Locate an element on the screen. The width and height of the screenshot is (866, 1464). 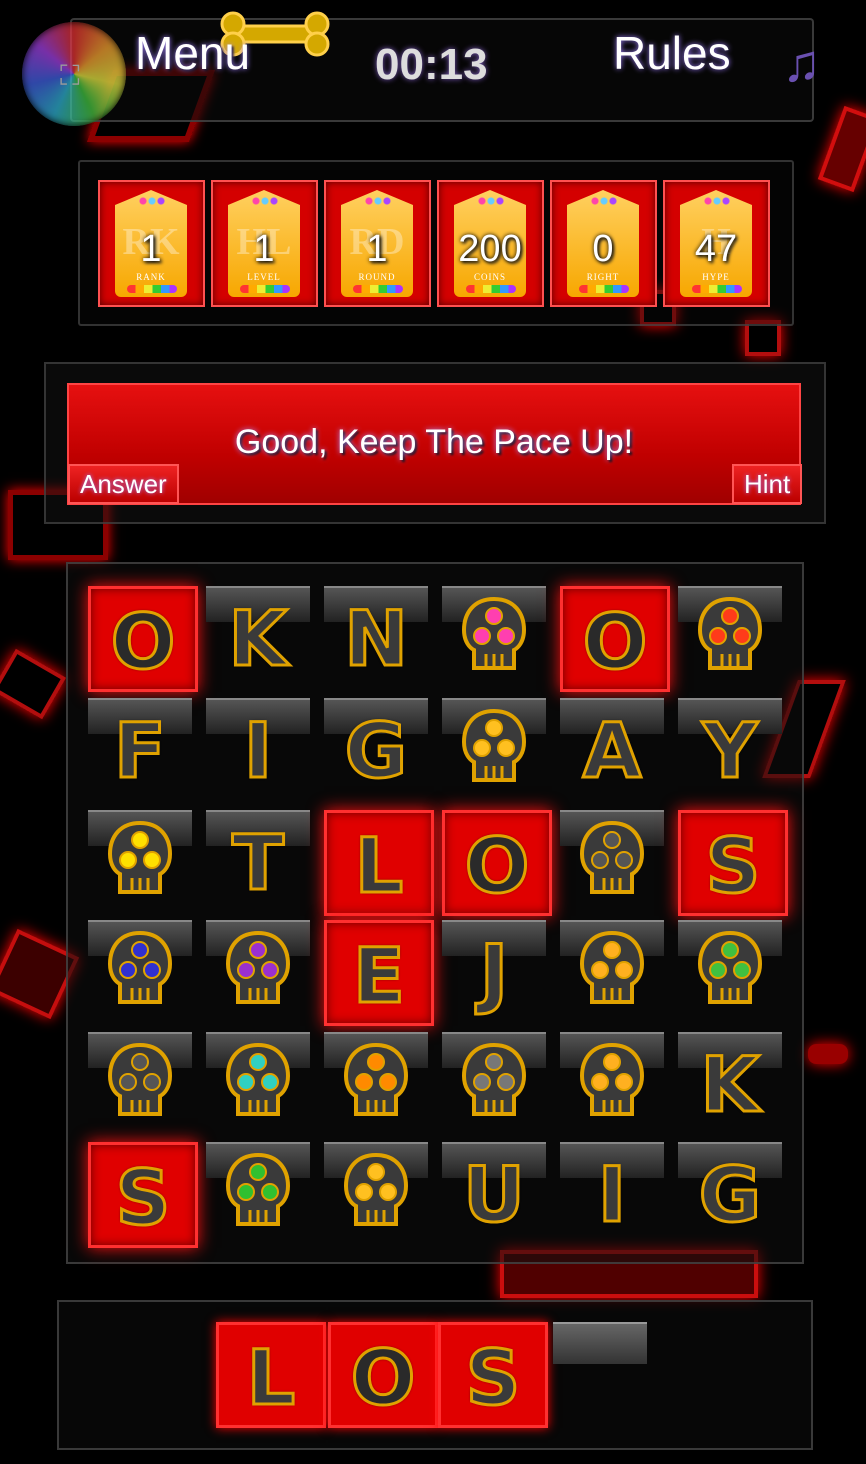
tag-icon: HL 1 LEVEL is located at coordinates (264, 243).